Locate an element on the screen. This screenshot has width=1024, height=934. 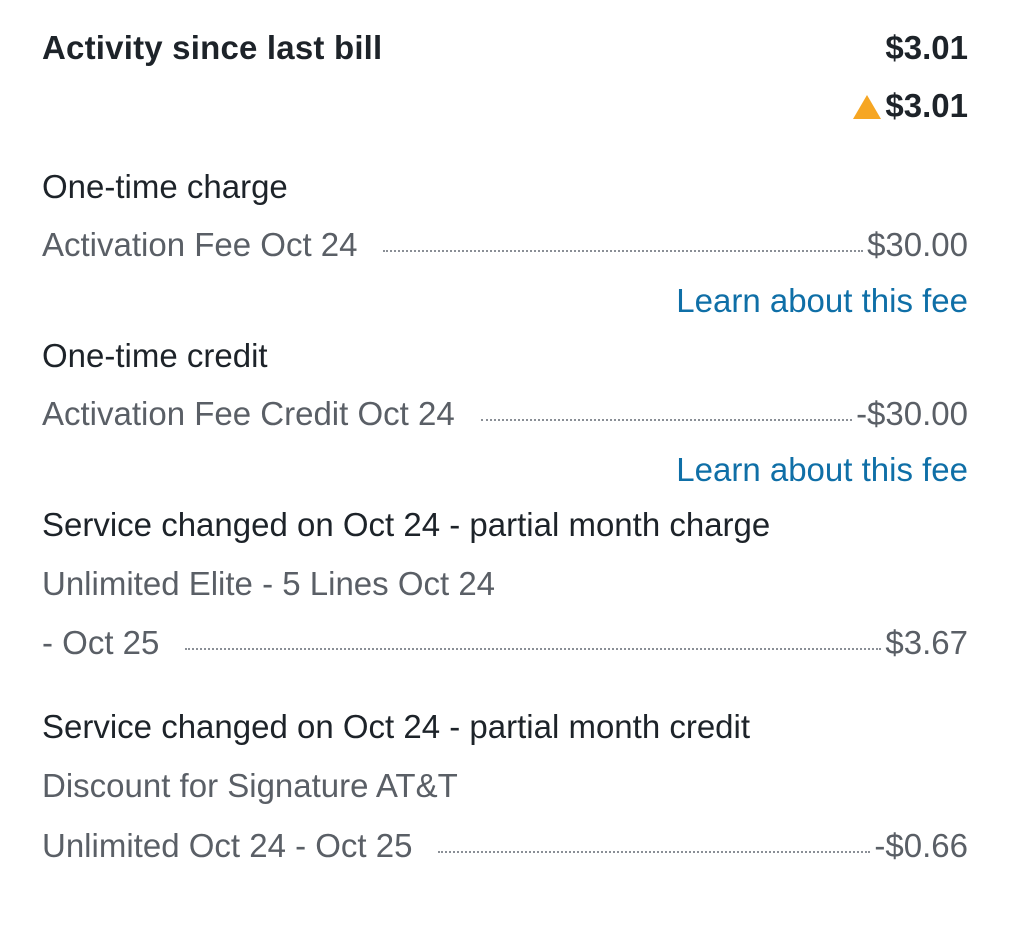
line-item-unlimited-elite: - Oct 25 $3.67 is located at coordinates (505, 646).